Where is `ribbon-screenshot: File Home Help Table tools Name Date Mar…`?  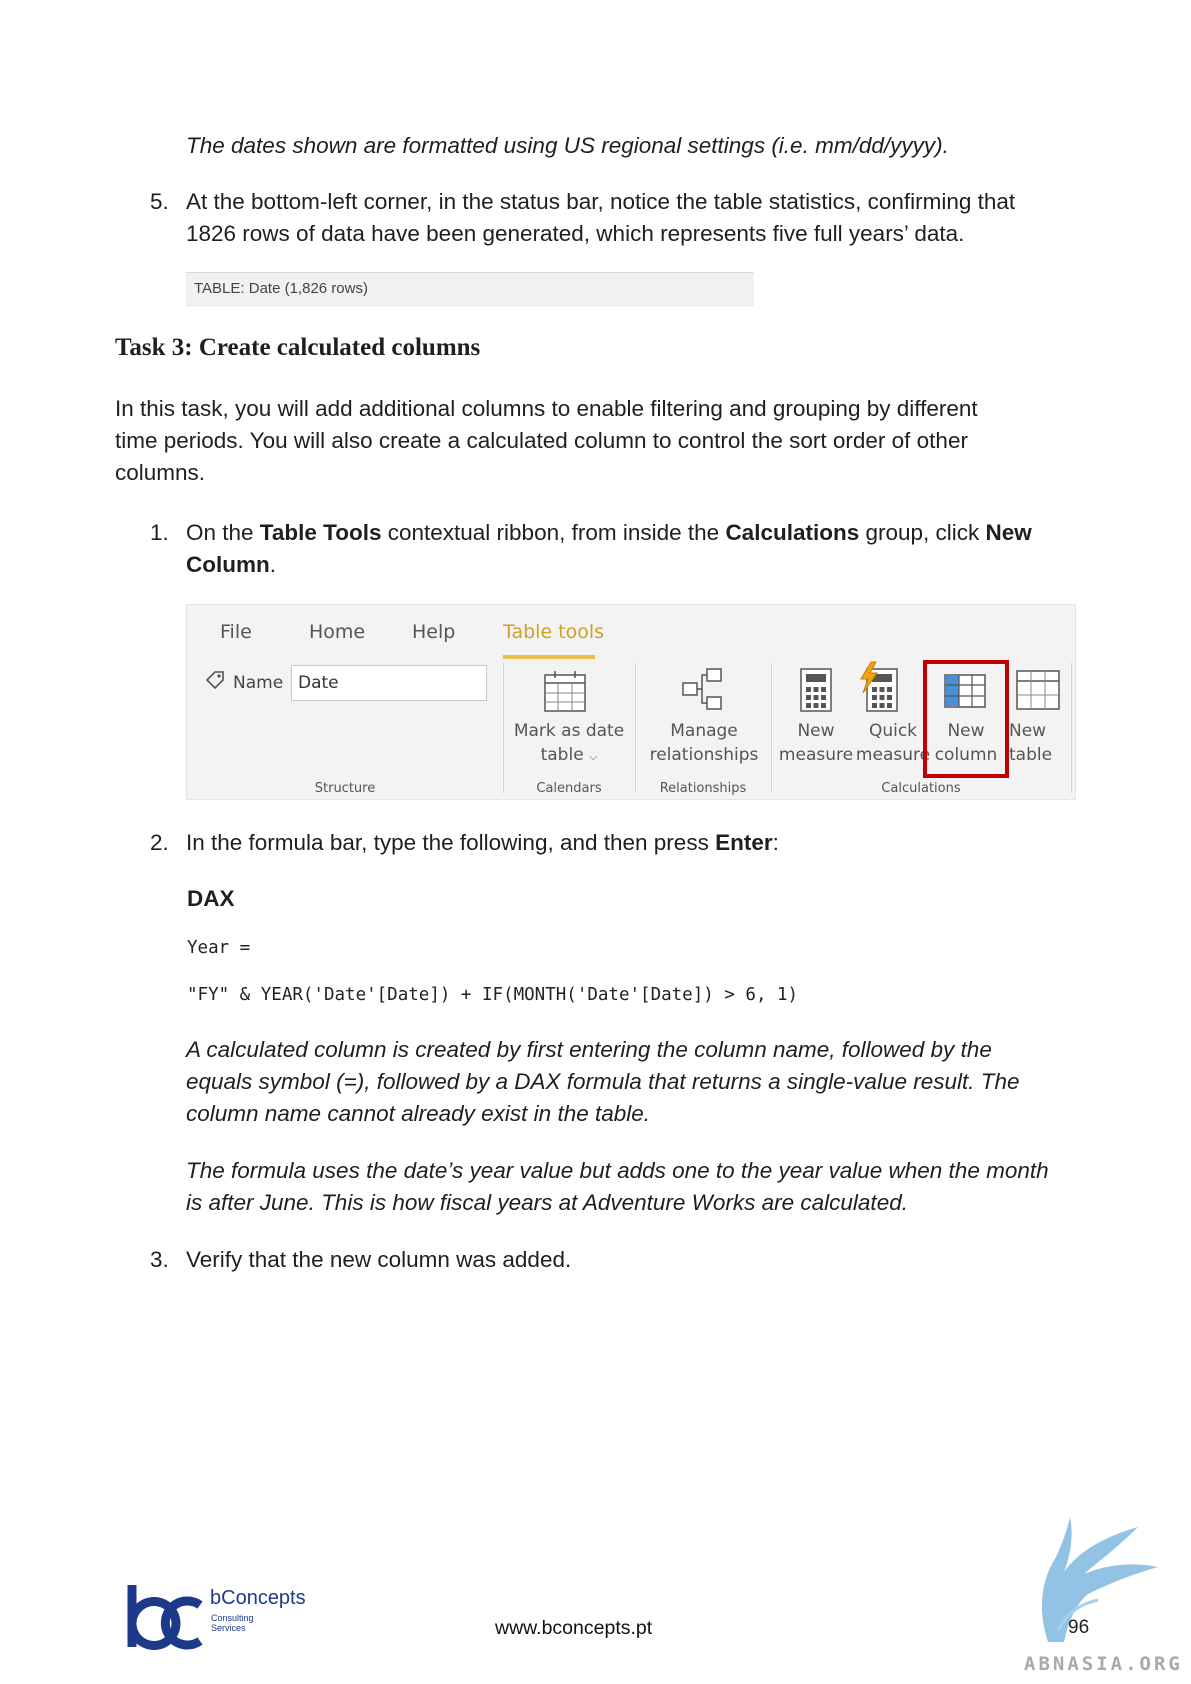
ribbon-screenshot: File Home Help Table tools Name Date Mar… is located at coordinates (631, 702).